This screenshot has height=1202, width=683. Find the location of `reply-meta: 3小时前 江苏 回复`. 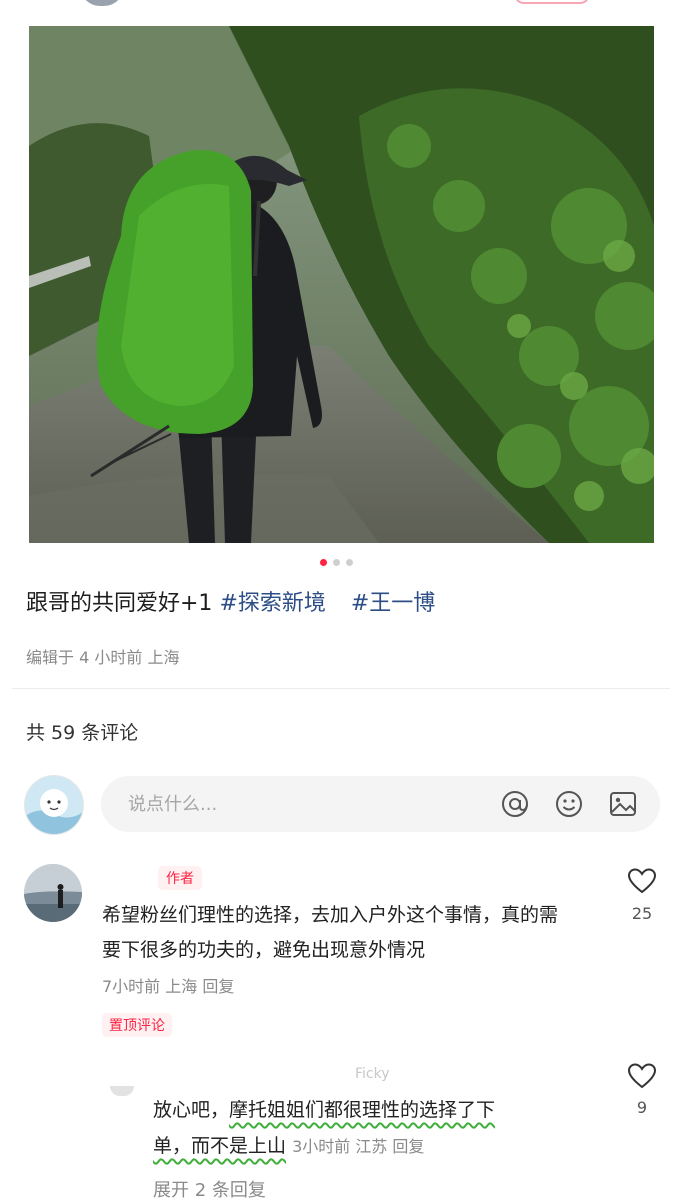

reply-meta: 3小时前 江苏 回复 is located at coordinates (358, 1146).